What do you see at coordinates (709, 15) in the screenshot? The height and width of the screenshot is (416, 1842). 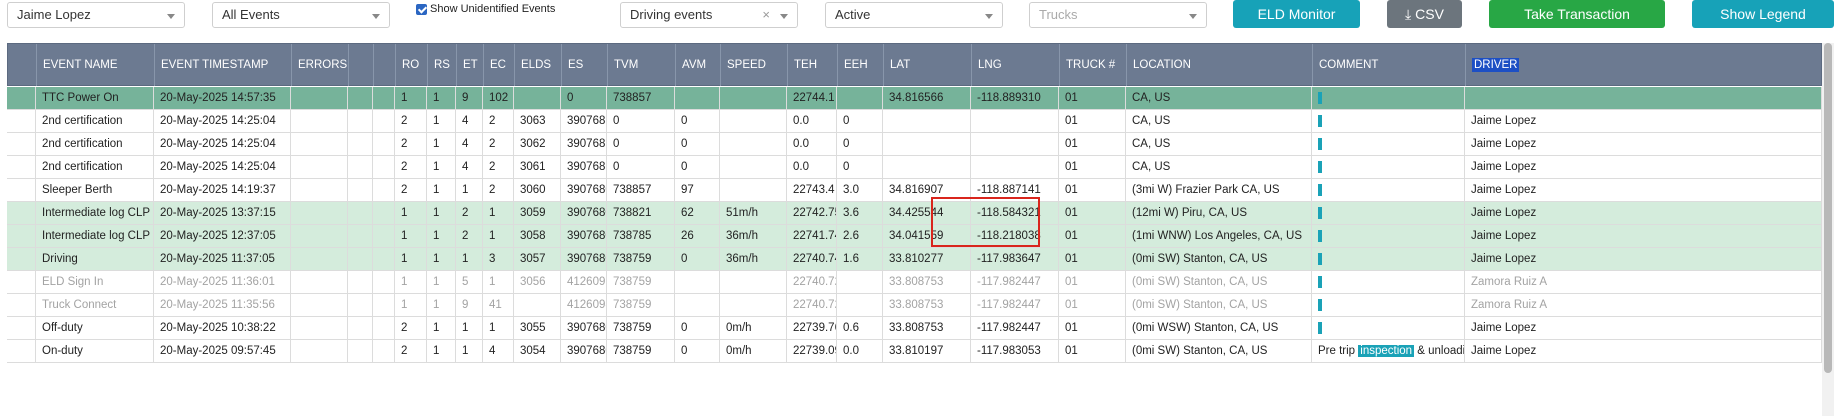 I see `event-type-select: Driving events ×` at bounding box center [709, 15].